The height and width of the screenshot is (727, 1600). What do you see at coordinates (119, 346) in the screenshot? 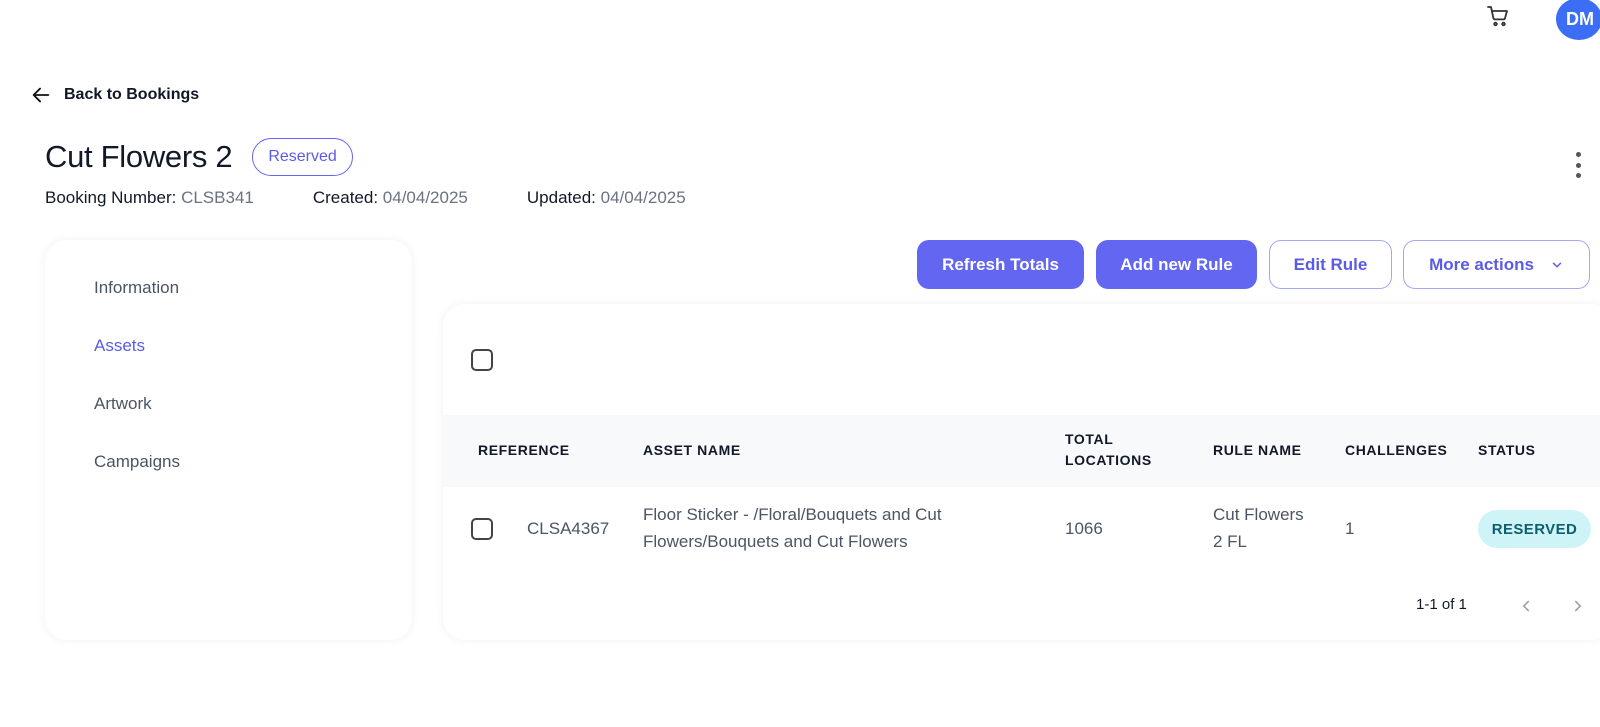
I see `sidebar-item-assets: Assets` at bounding box center [119, 346].